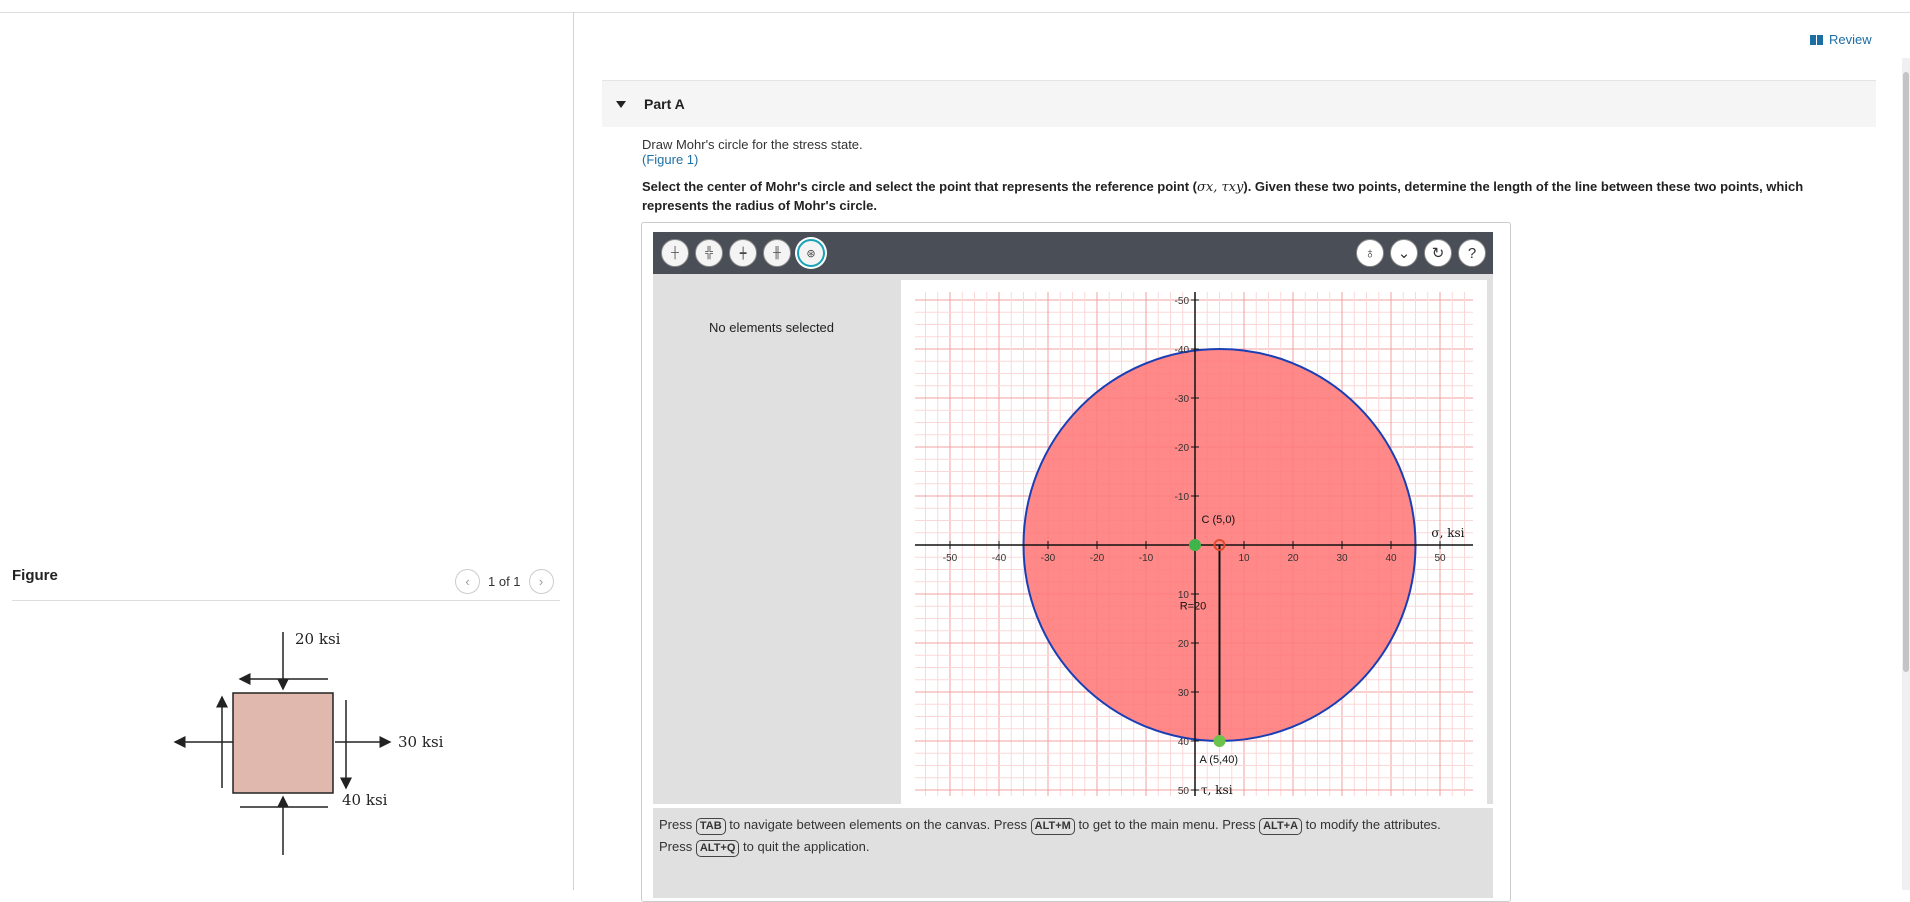 The image size is (1910, 902). I want to click on x-tick-label: 10, so click(1244, 558).